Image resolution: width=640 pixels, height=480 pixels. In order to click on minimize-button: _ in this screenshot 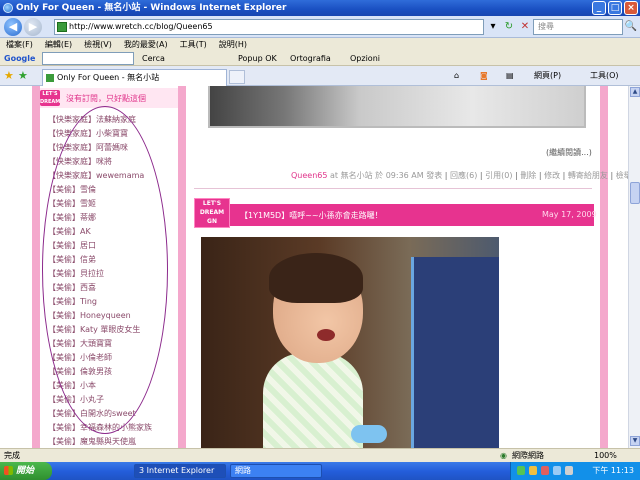, I will do `click(599, 8)`.